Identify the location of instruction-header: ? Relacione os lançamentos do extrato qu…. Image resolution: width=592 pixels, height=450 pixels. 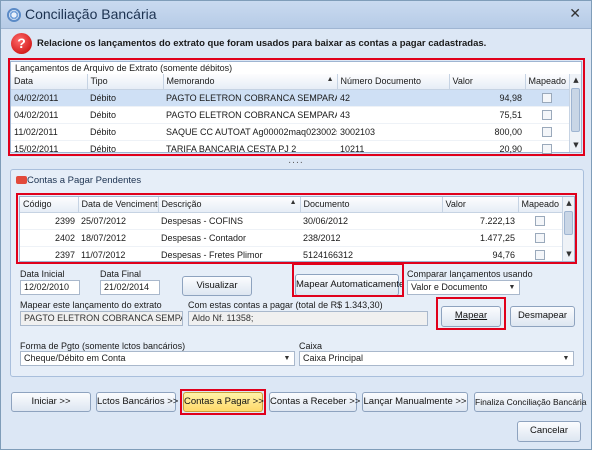
(297, 43).